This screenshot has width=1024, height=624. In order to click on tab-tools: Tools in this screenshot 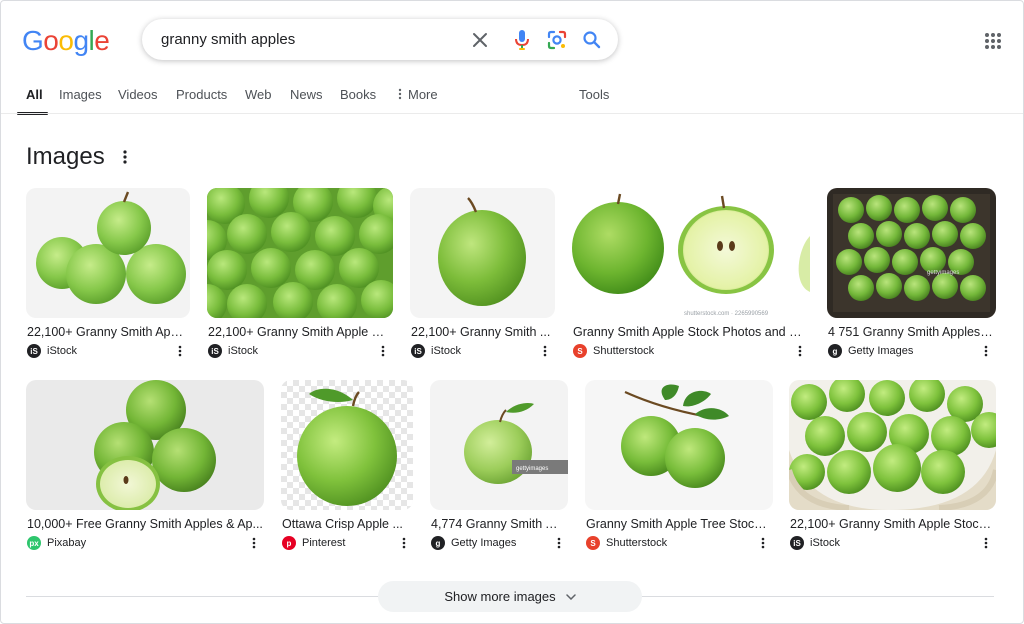, I will do `click(594, 94)`.